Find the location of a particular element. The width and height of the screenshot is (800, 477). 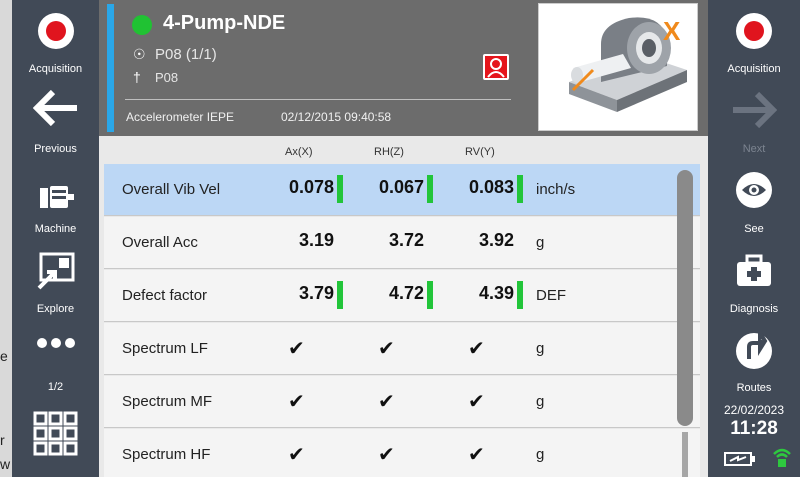

routes-icon is located at coordinates (754, 347).